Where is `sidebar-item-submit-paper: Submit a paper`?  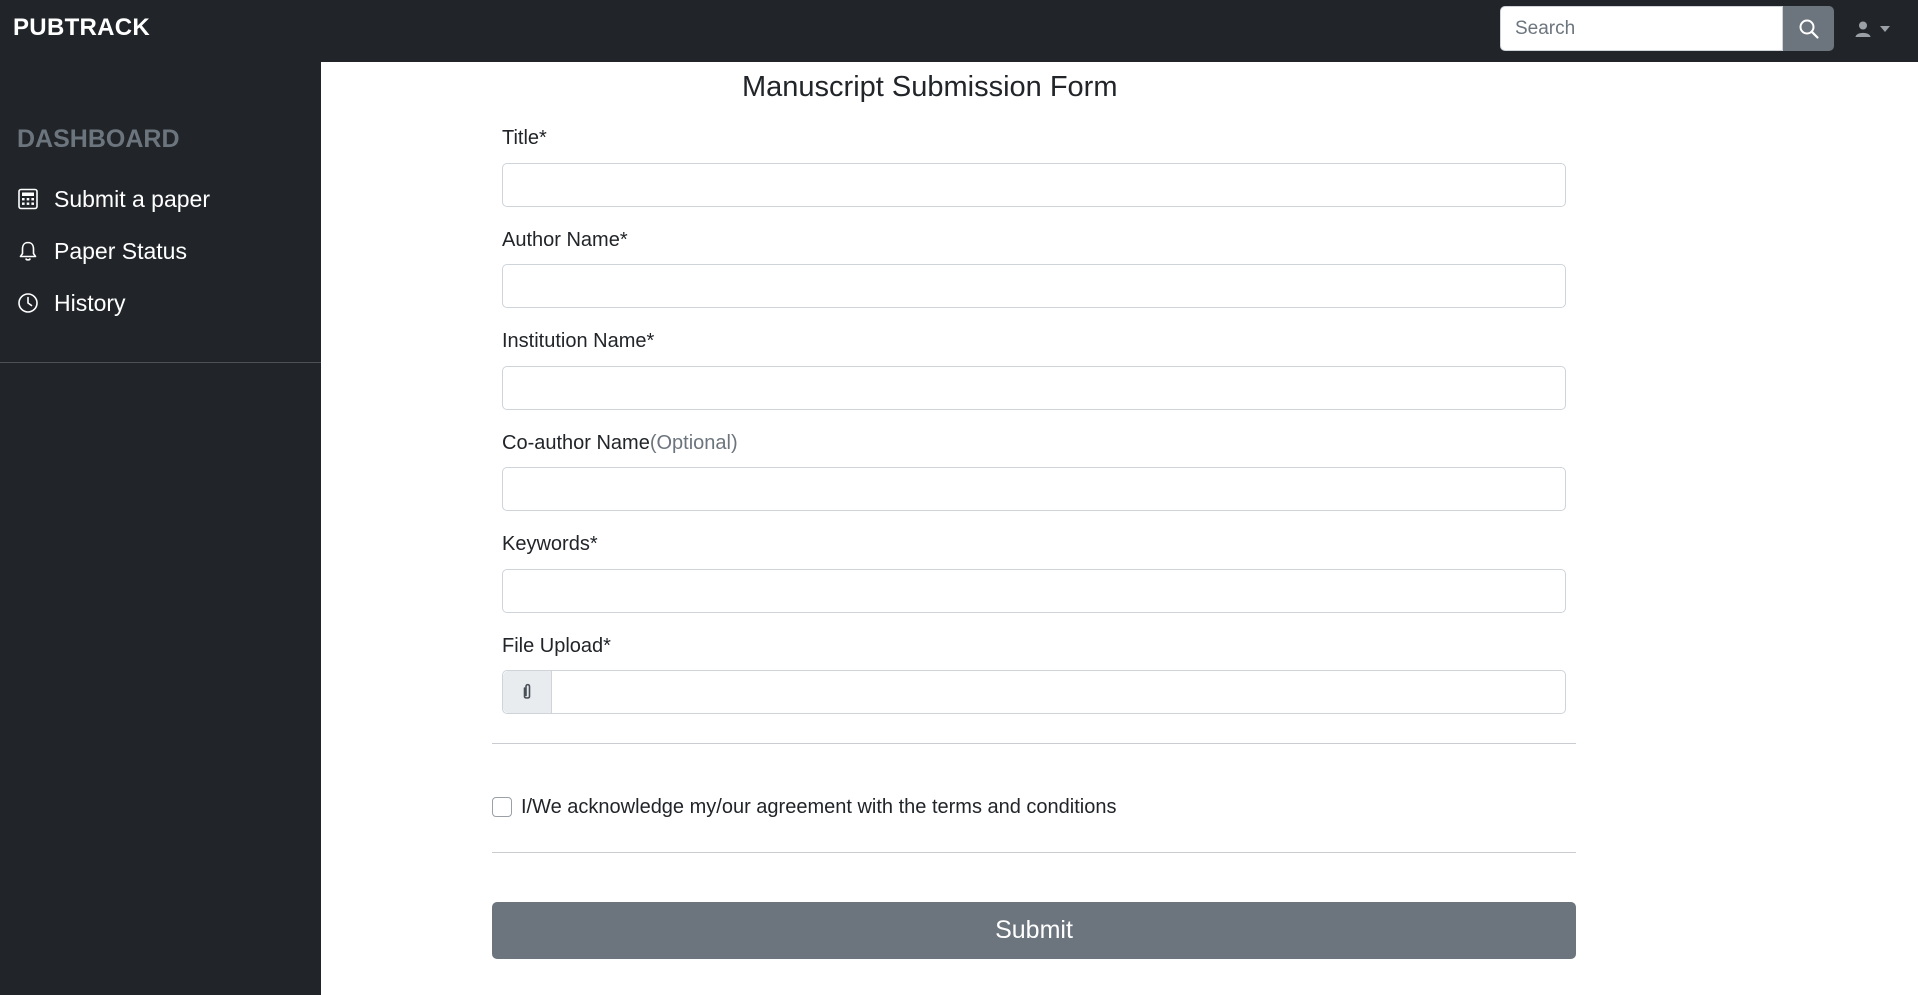 sidebar-item-submit-paper: Submit a paper is located at coordinates (160, 199).